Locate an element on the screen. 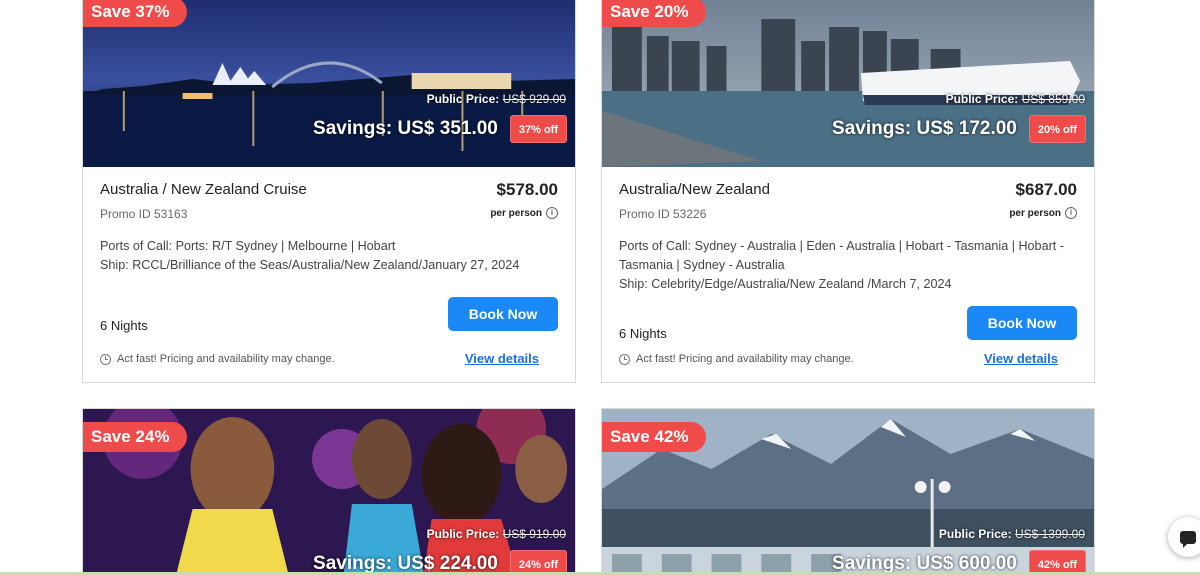 The width and height of the screenshot is (1200, 575). save-badge: Save 20% is located at coordinates (654, 13).